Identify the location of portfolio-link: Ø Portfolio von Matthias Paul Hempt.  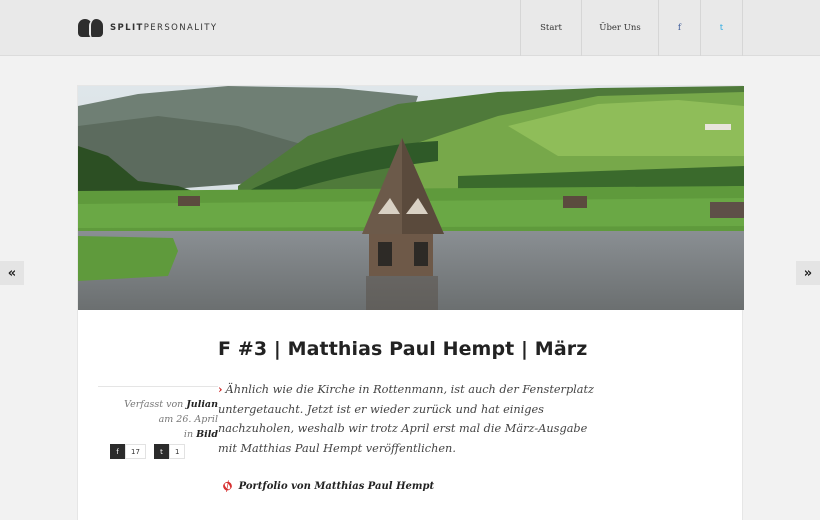
(327, 486).